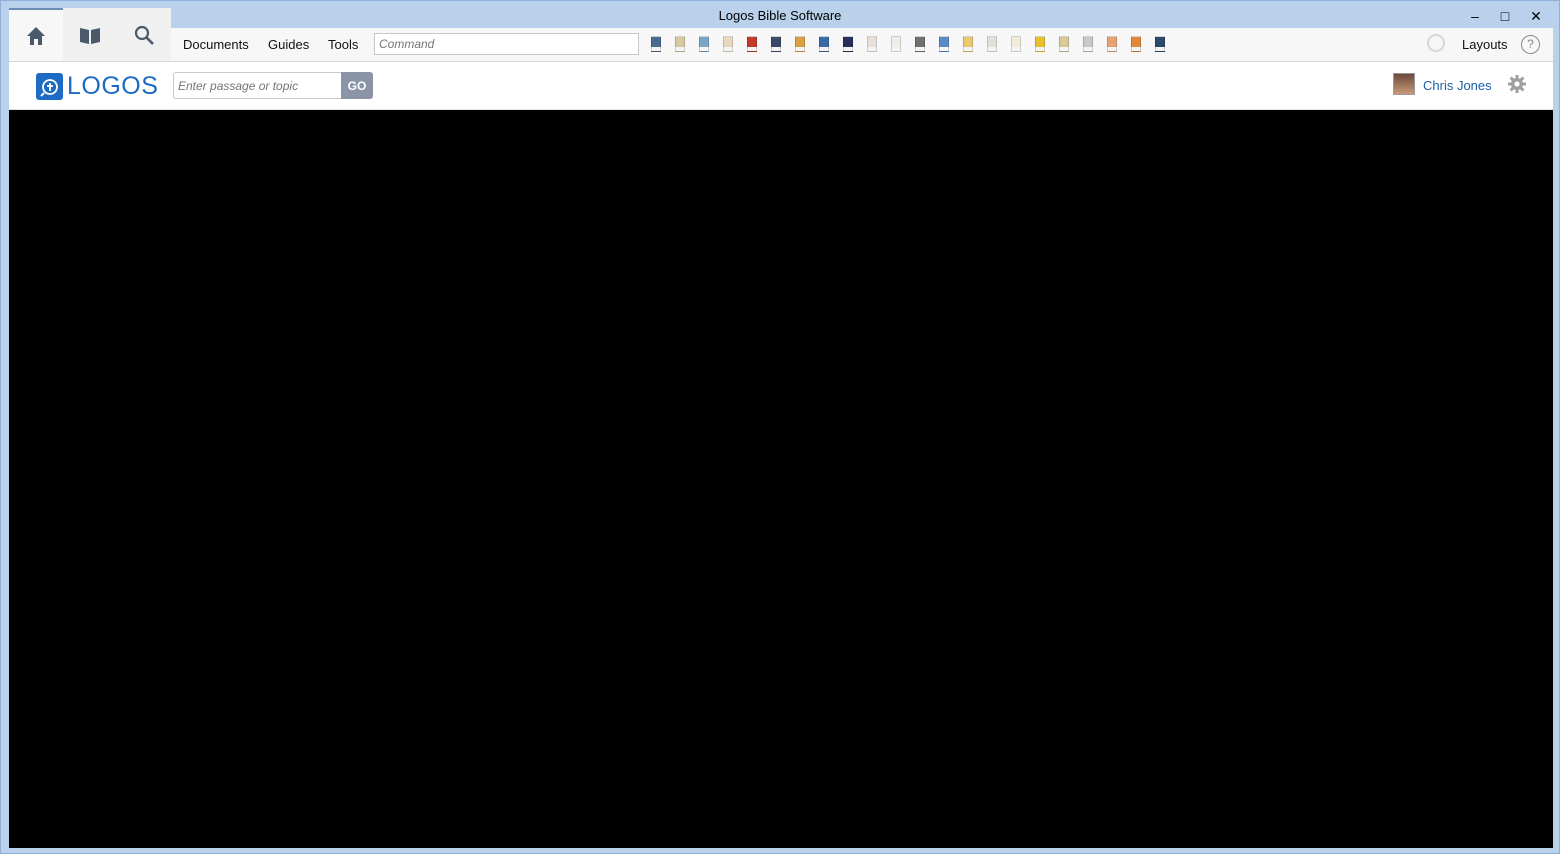  I want to click on book-icon, so click(90, 35).